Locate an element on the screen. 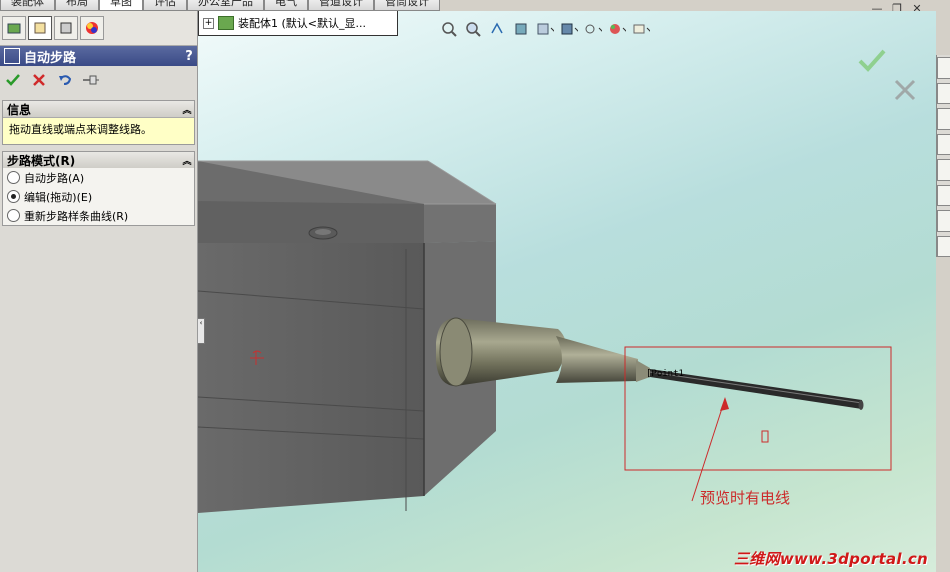  radio-auto-route: 自动步路(A) is located at coordinates (98, 177).